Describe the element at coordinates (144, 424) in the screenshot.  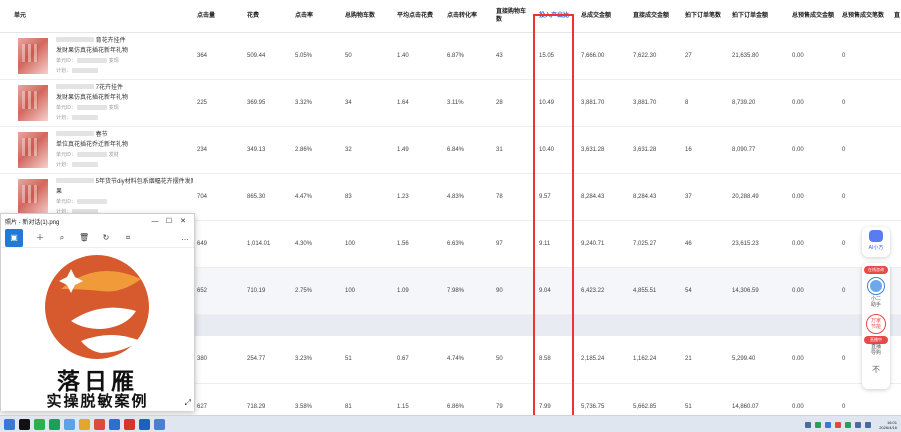
I see `app-s-icon` at that location.